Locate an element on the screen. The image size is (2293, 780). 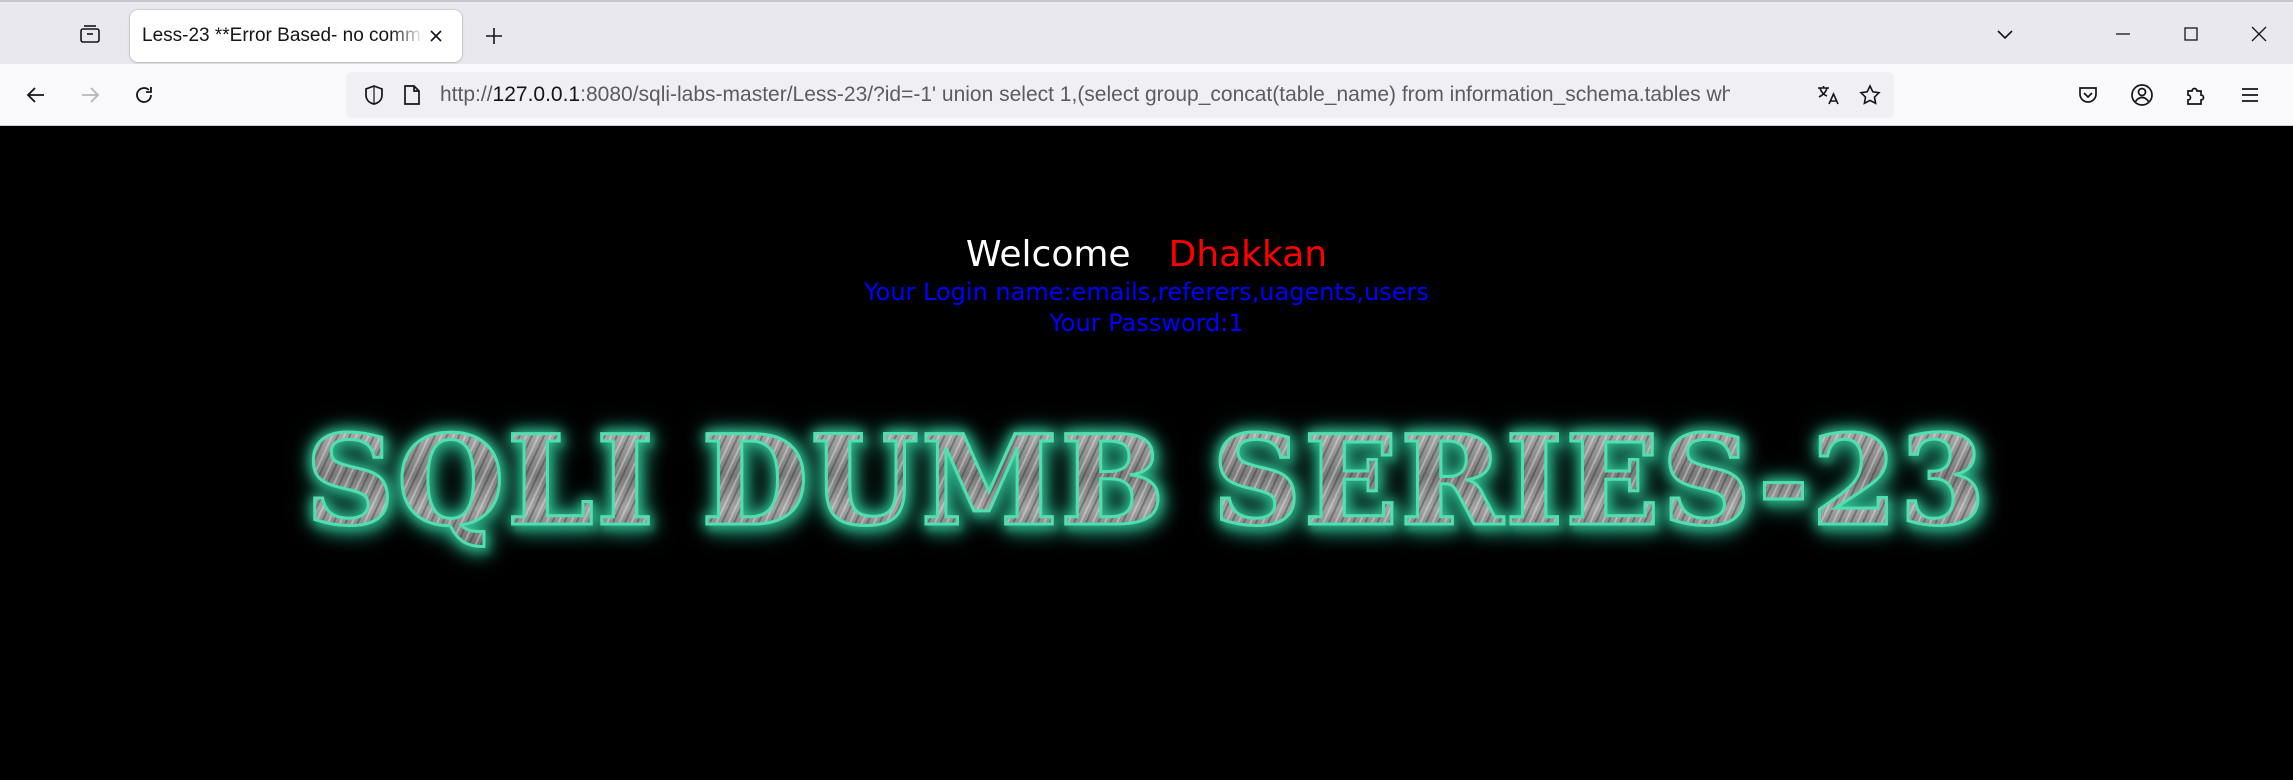
list-all-tabs-button is located at coordinates (2005, 34).